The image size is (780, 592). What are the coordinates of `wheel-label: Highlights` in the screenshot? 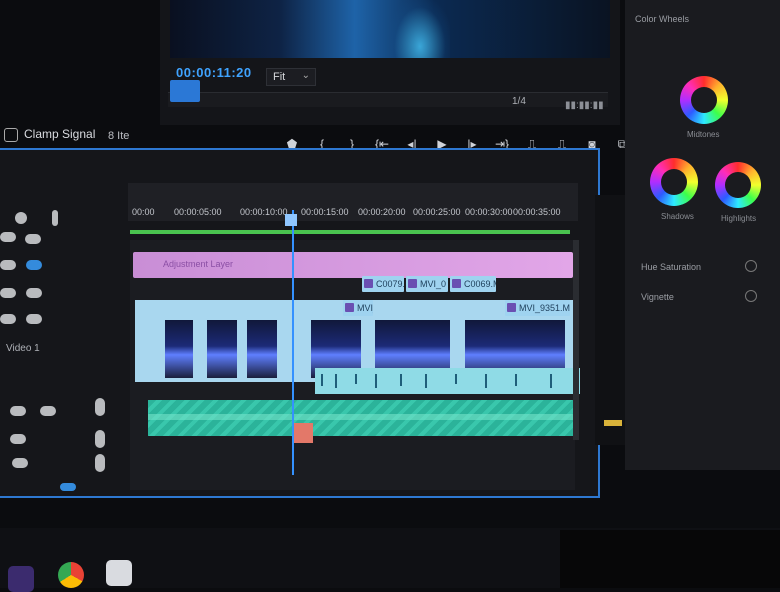 It's located at (739, 218).